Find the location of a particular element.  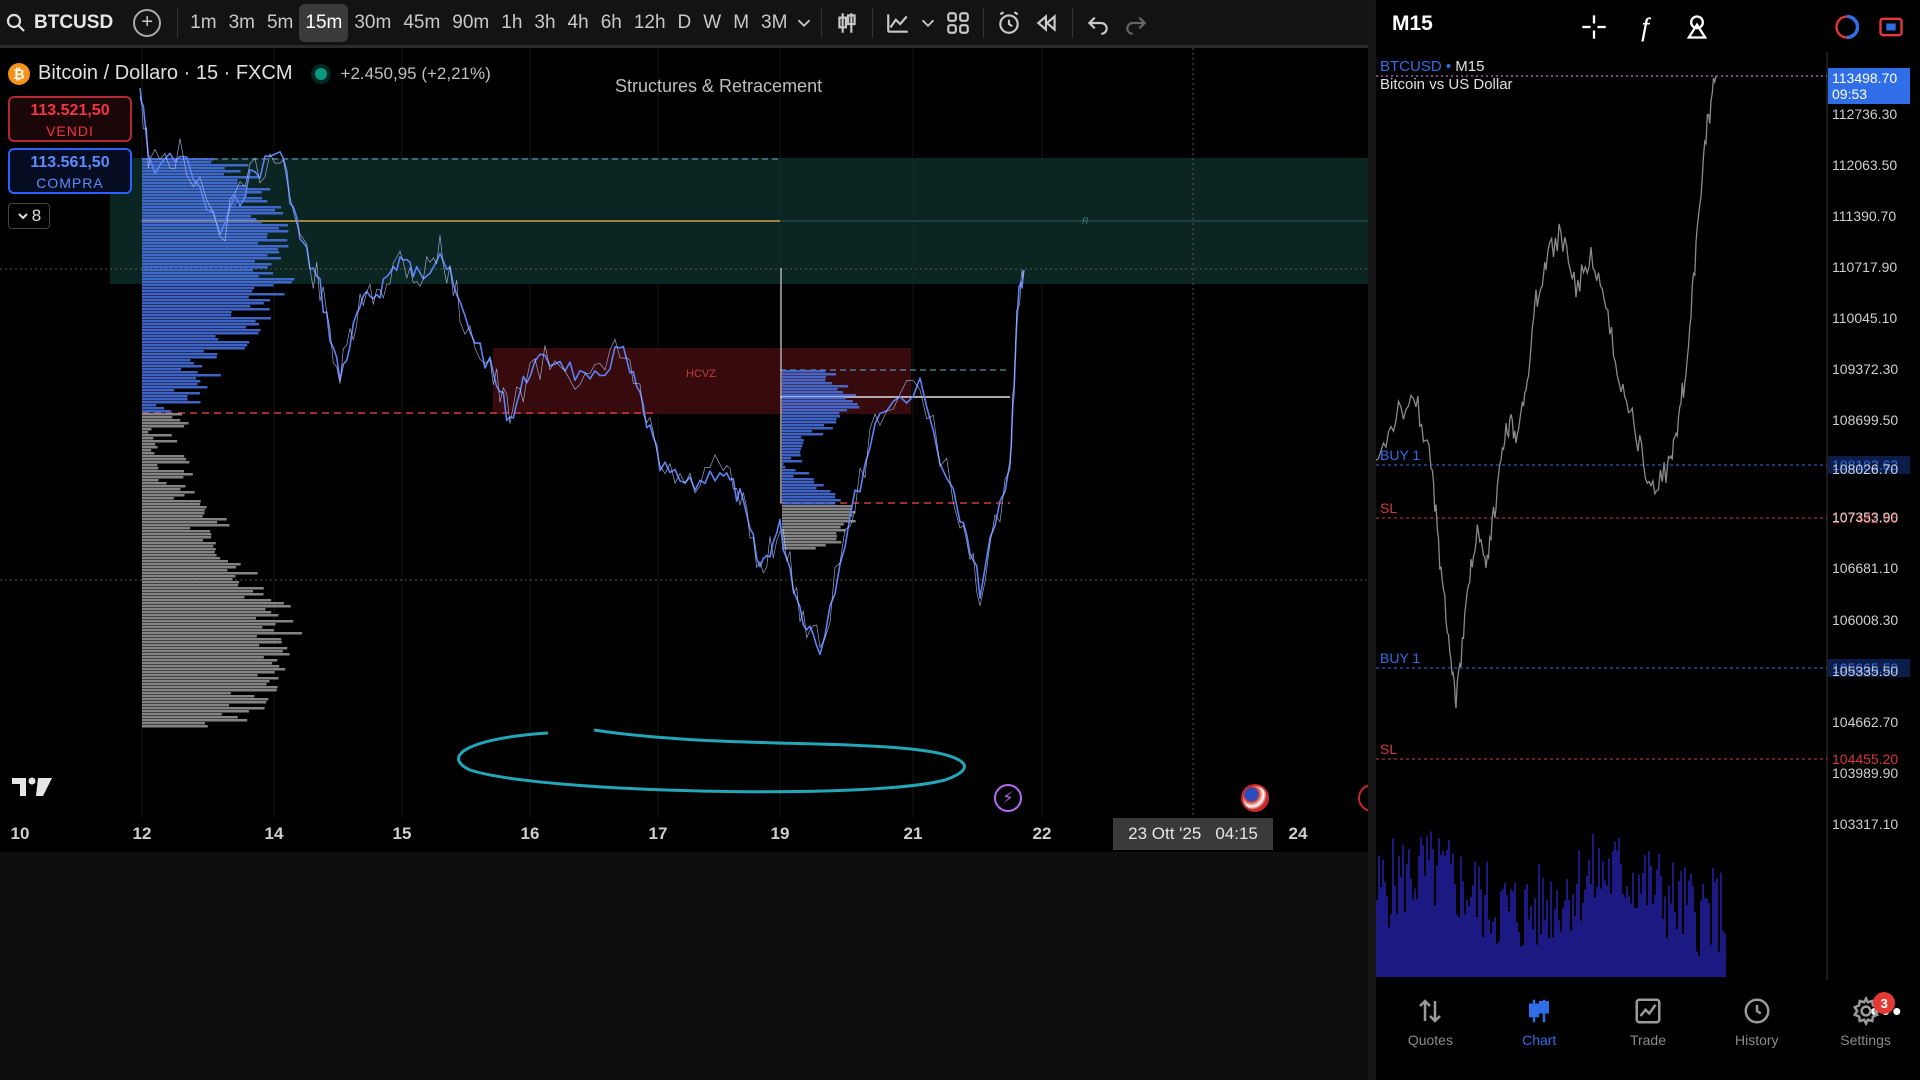

timeframe-1m: 1m is located at coordinates (203, 23).